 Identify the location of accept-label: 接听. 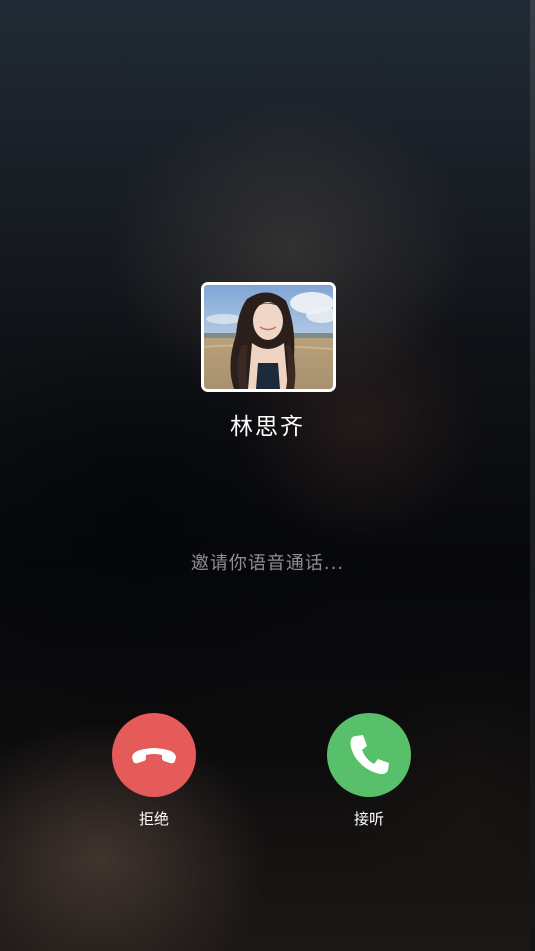
(368, 819).